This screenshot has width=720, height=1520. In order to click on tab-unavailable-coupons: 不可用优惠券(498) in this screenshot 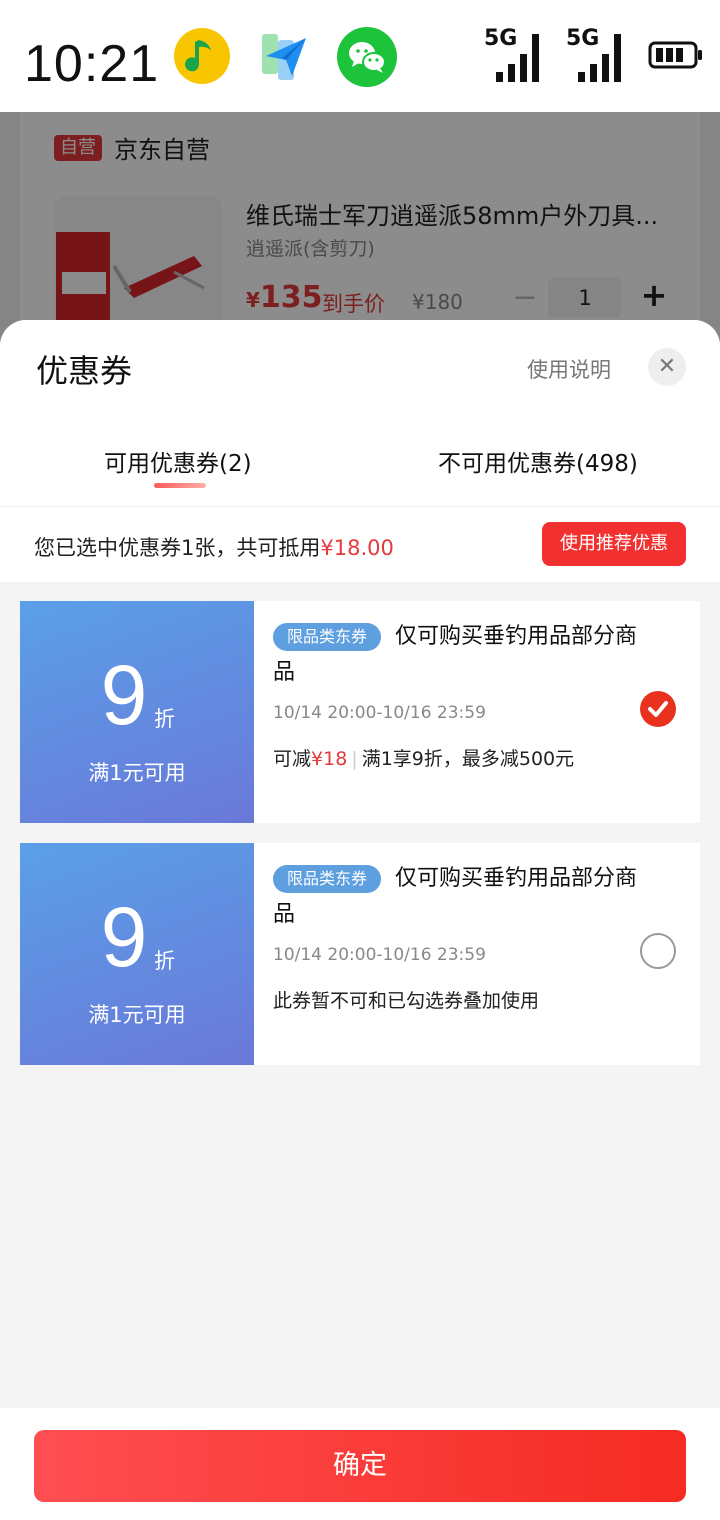, I will do `click(538, 461)`.